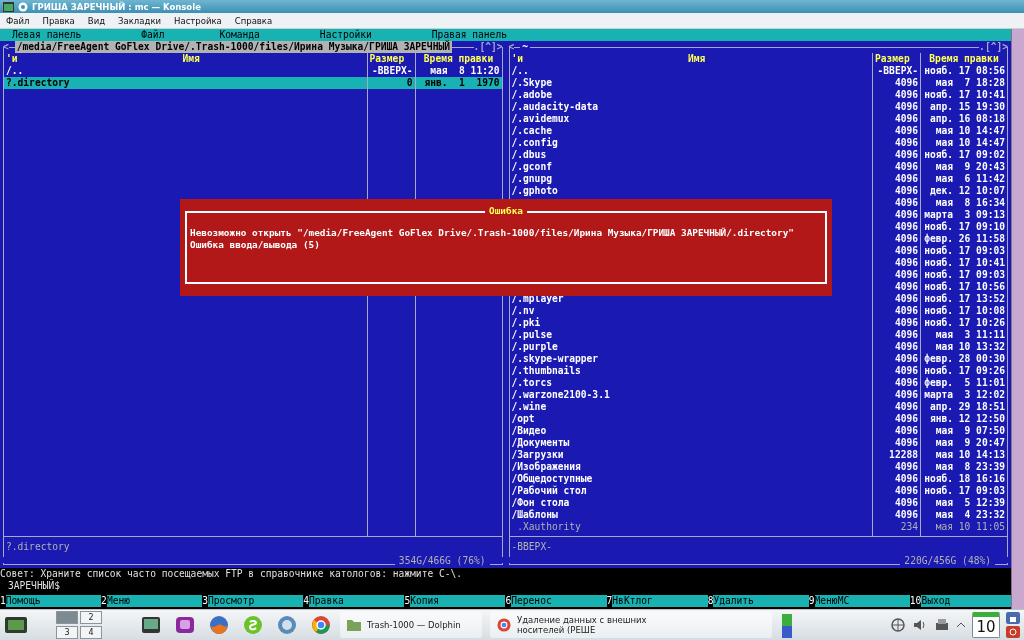 The width and height of the screenshot is (1024, 640). Describe the element at coordinates (691, 383) in the screenshot. I see `file-name: /.torcs` at that location.